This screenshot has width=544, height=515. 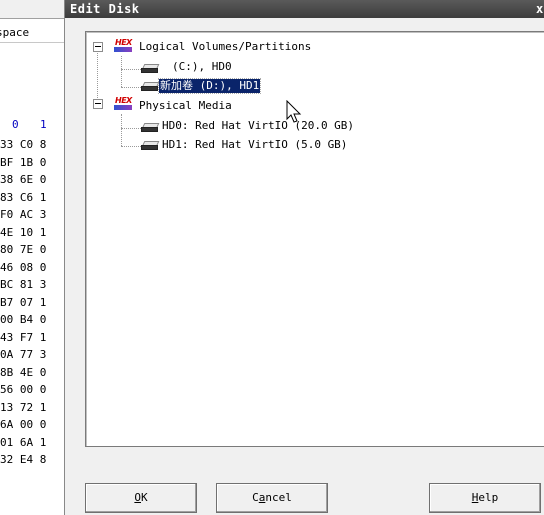 I want to click on dialog-title: Edit Disk, so click(x=105, y=9).